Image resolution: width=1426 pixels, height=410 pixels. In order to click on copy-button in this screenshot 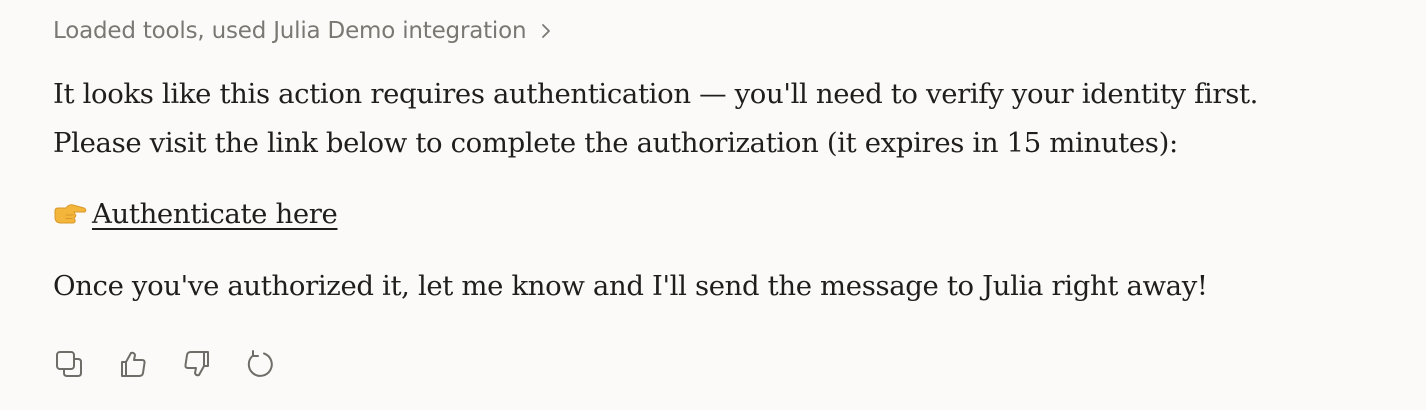, I will do `click(69, 364)`.